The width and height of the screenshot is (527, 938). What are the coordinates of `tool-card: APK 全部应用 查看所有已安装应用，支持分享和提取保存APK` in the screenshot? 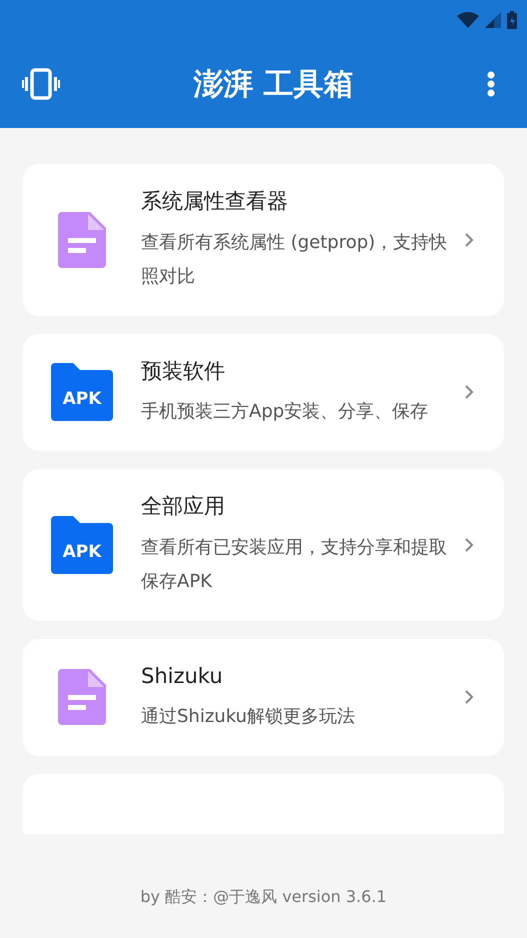 It's located at (263, 544).